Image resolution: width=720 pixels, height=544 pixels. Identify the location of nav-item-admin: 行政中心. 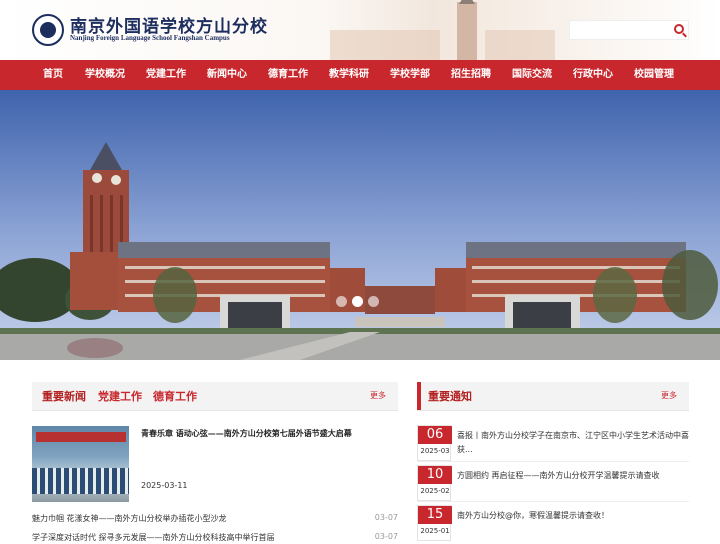
(593, 75).